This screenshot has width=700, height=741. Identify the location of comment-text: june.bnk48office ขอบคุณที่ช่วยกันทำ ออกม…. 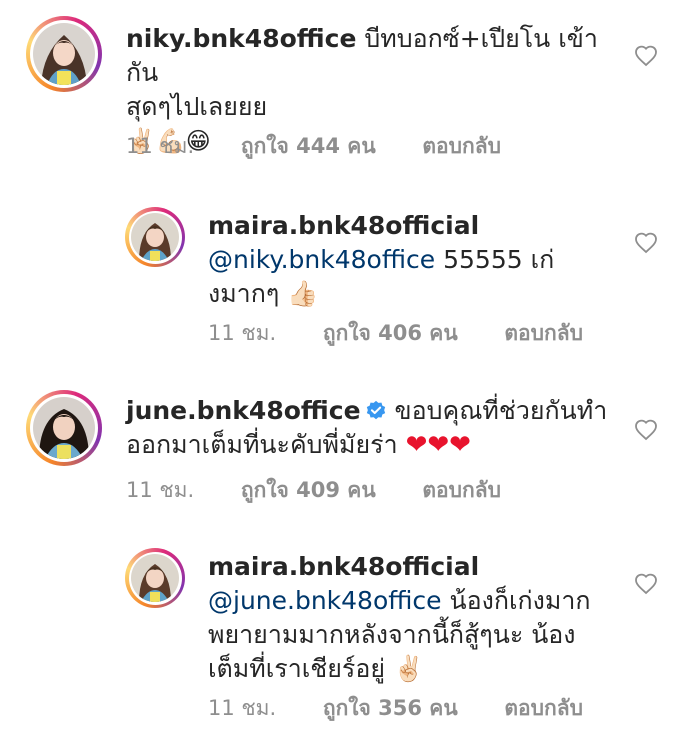
(376, 428).